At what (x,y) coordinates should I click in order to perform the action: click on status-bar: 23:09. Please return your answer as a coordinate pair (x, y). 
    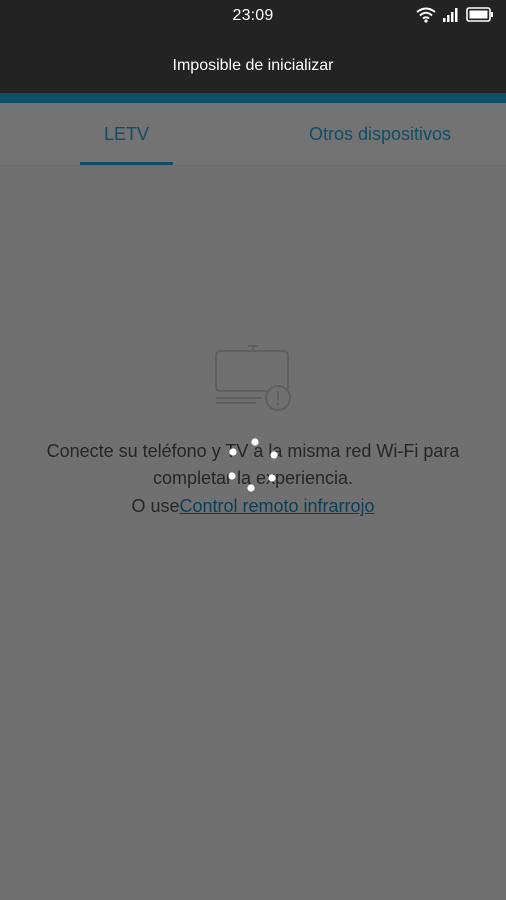
    Looking at the image, I should click on (253, 17).